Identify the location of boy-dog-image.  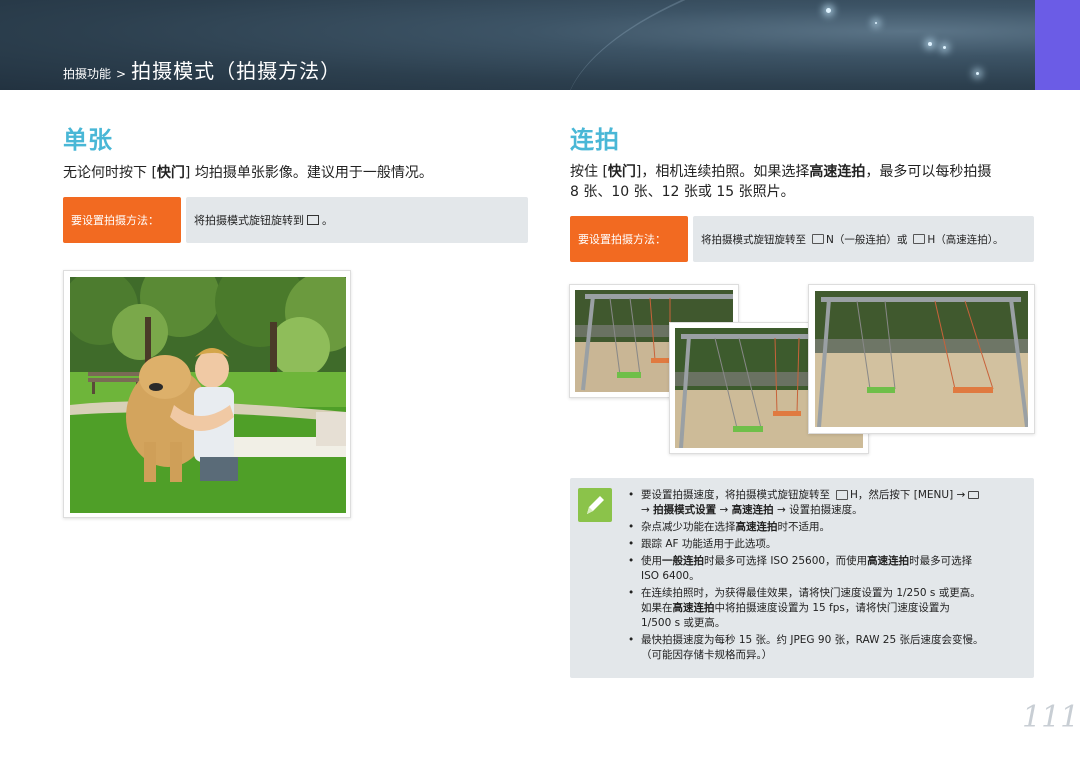
(208, 395).